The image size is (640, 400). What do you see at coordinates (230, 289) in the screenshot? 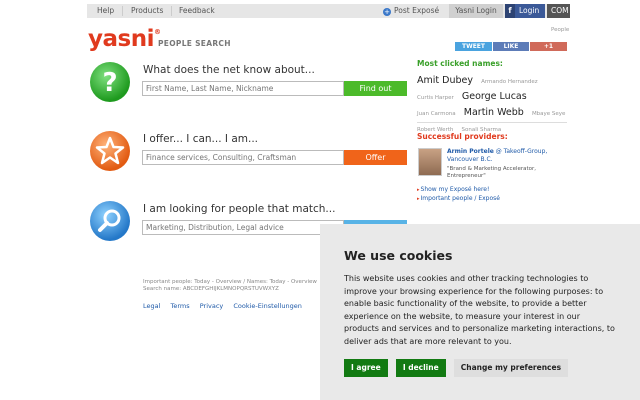
I see `important-line-2: Search name: ABCDEFGHIJKLMNOPQRSTUVWXYZ` at bounding box center [230, 289].